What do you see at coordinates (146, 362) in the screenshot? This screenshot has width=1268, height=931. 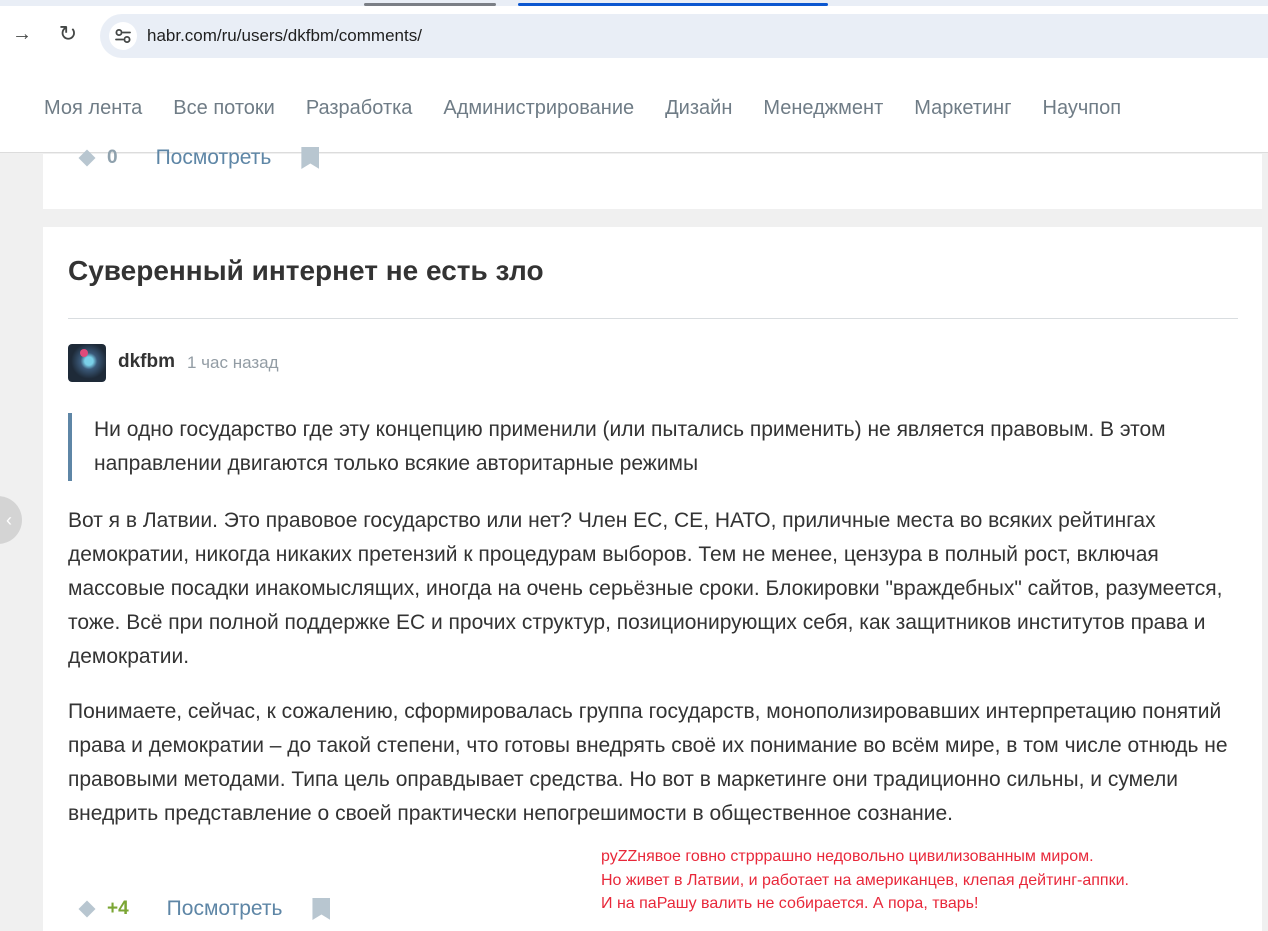 I see `comment-author: dkfbm` at bounding box center [146, 362].